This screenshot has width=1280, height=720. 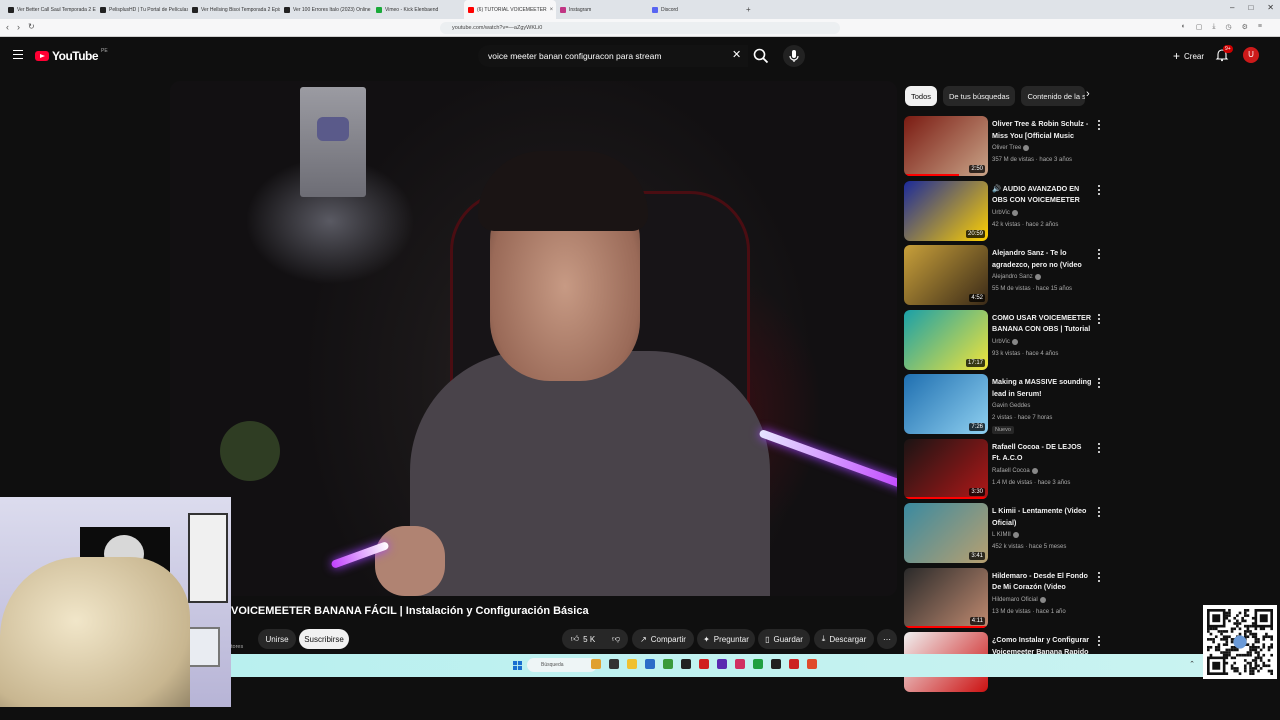 I want to click on chevron-right-icon: ›, so click(x=1088, y=94).